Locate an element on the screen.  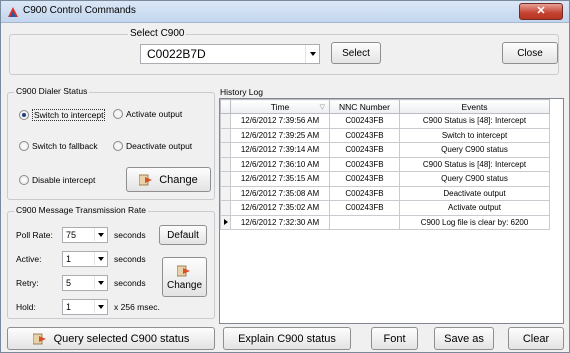
event-cell: Switch to intercept is located at coordinates (474, 135).